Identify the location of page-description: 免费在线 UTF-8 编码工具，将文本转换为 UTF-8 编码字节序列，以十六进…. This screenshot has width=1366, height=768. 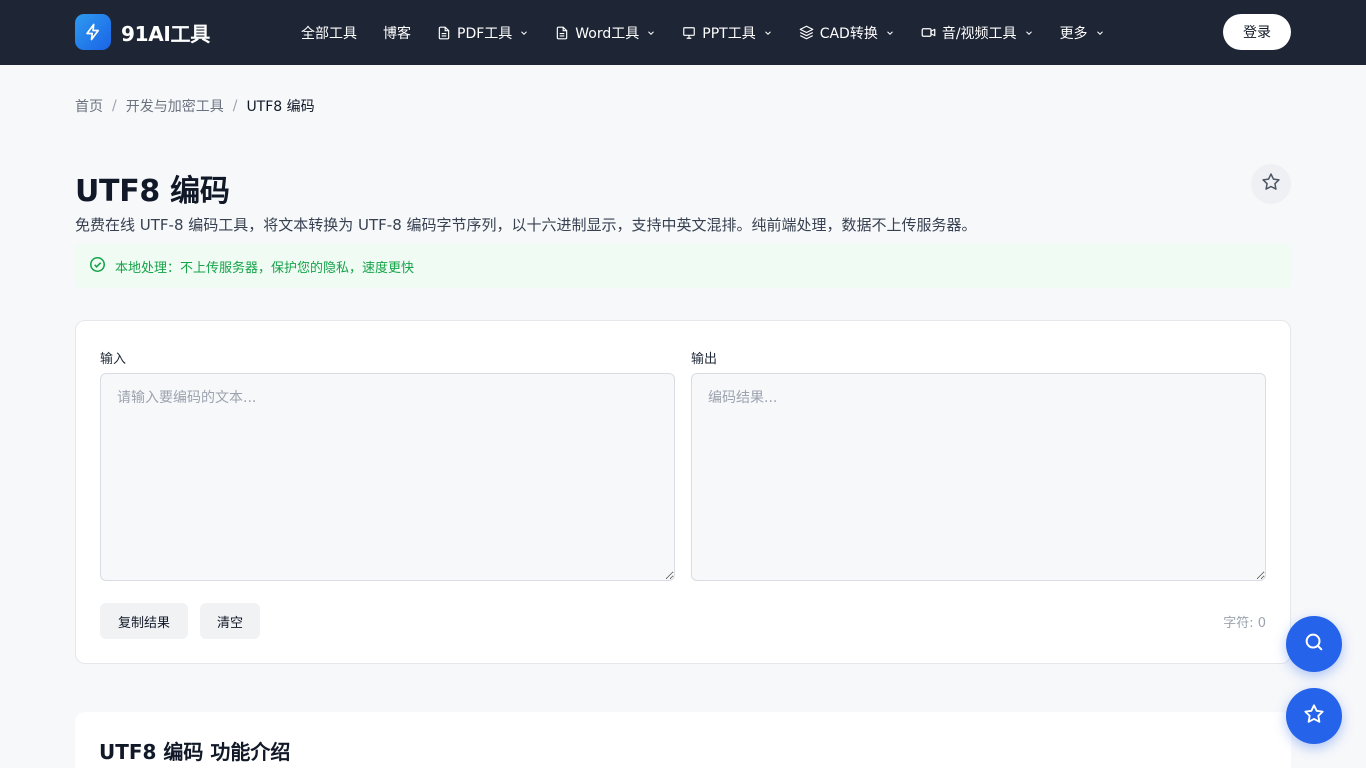
(526, 225).